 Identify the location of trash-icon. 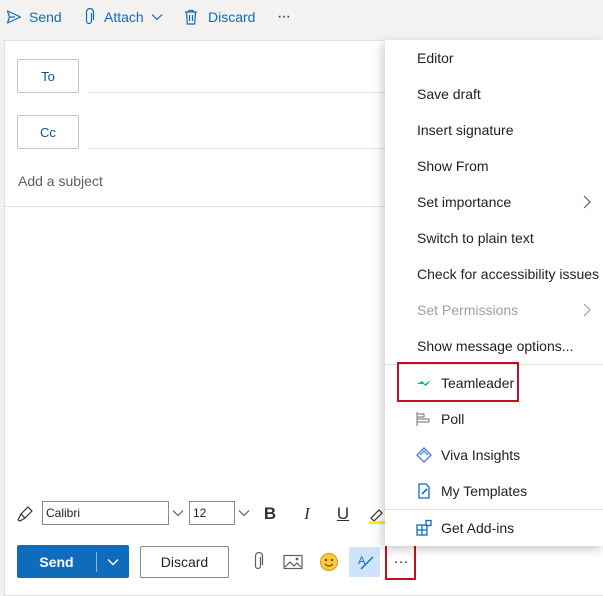
(191, 17).